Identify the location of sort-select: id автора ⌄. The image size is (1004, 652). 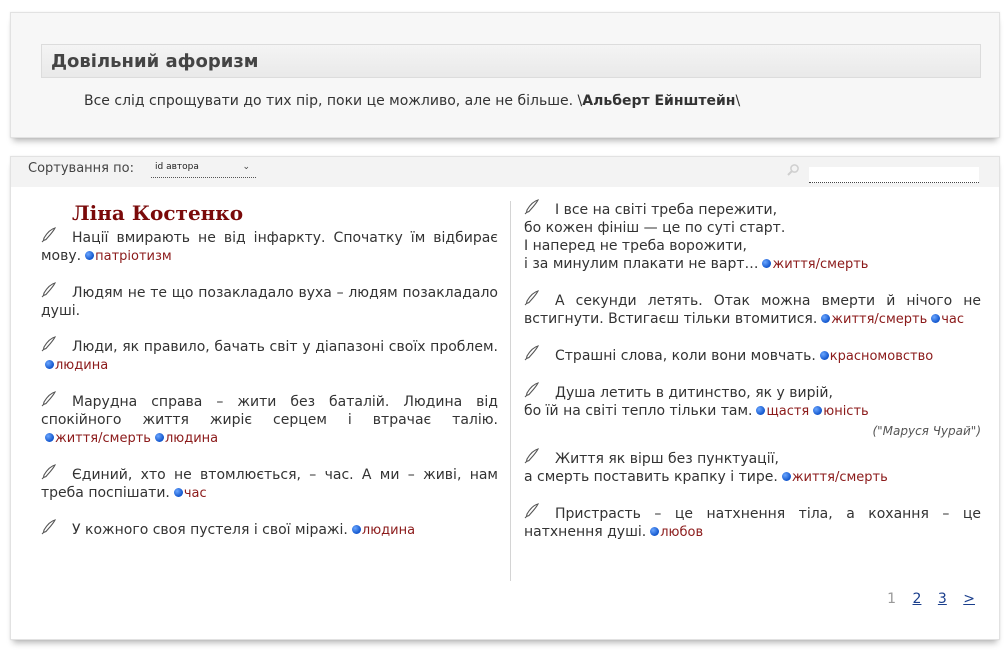
(203, 170).